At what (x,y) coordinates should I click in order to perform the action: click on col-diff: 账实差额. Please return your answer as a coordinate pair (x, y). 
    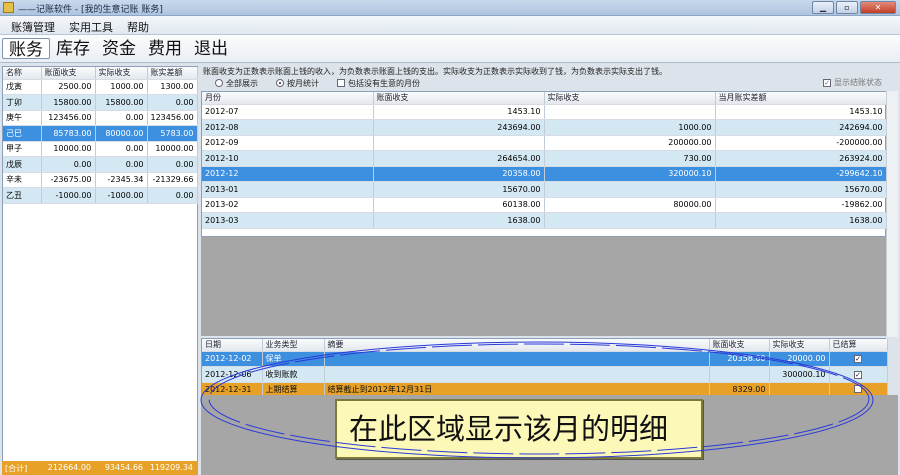
    Looking at the image, I should click on (172, 73).